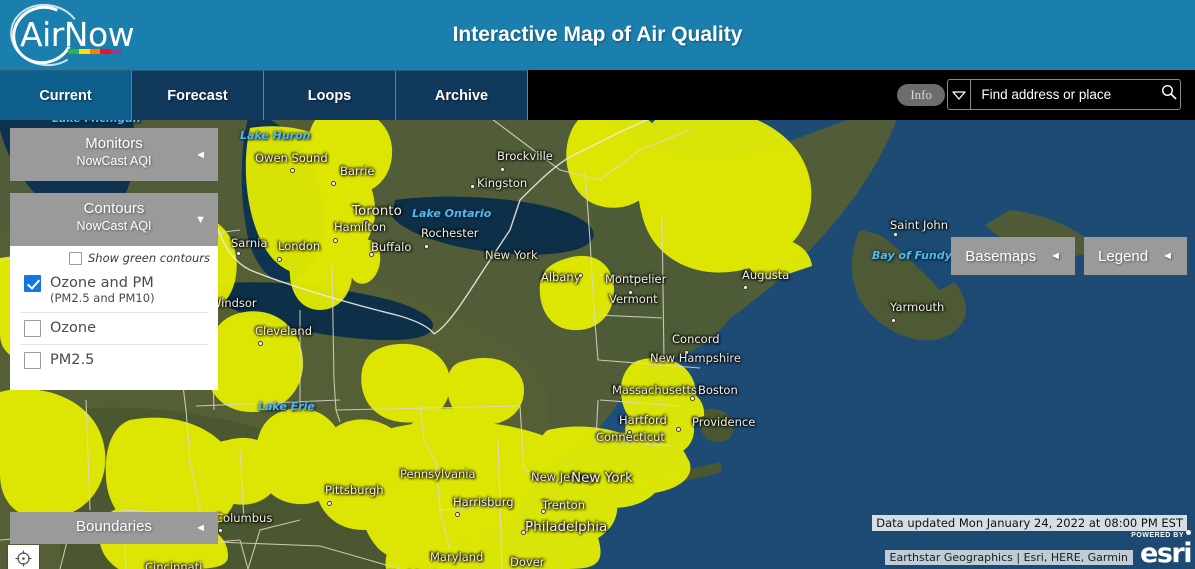  What do you see at coordinates (114, 327) in the screenshot?
I see `contour-option-ozone: Ozone` at bounding box center [114, 327].